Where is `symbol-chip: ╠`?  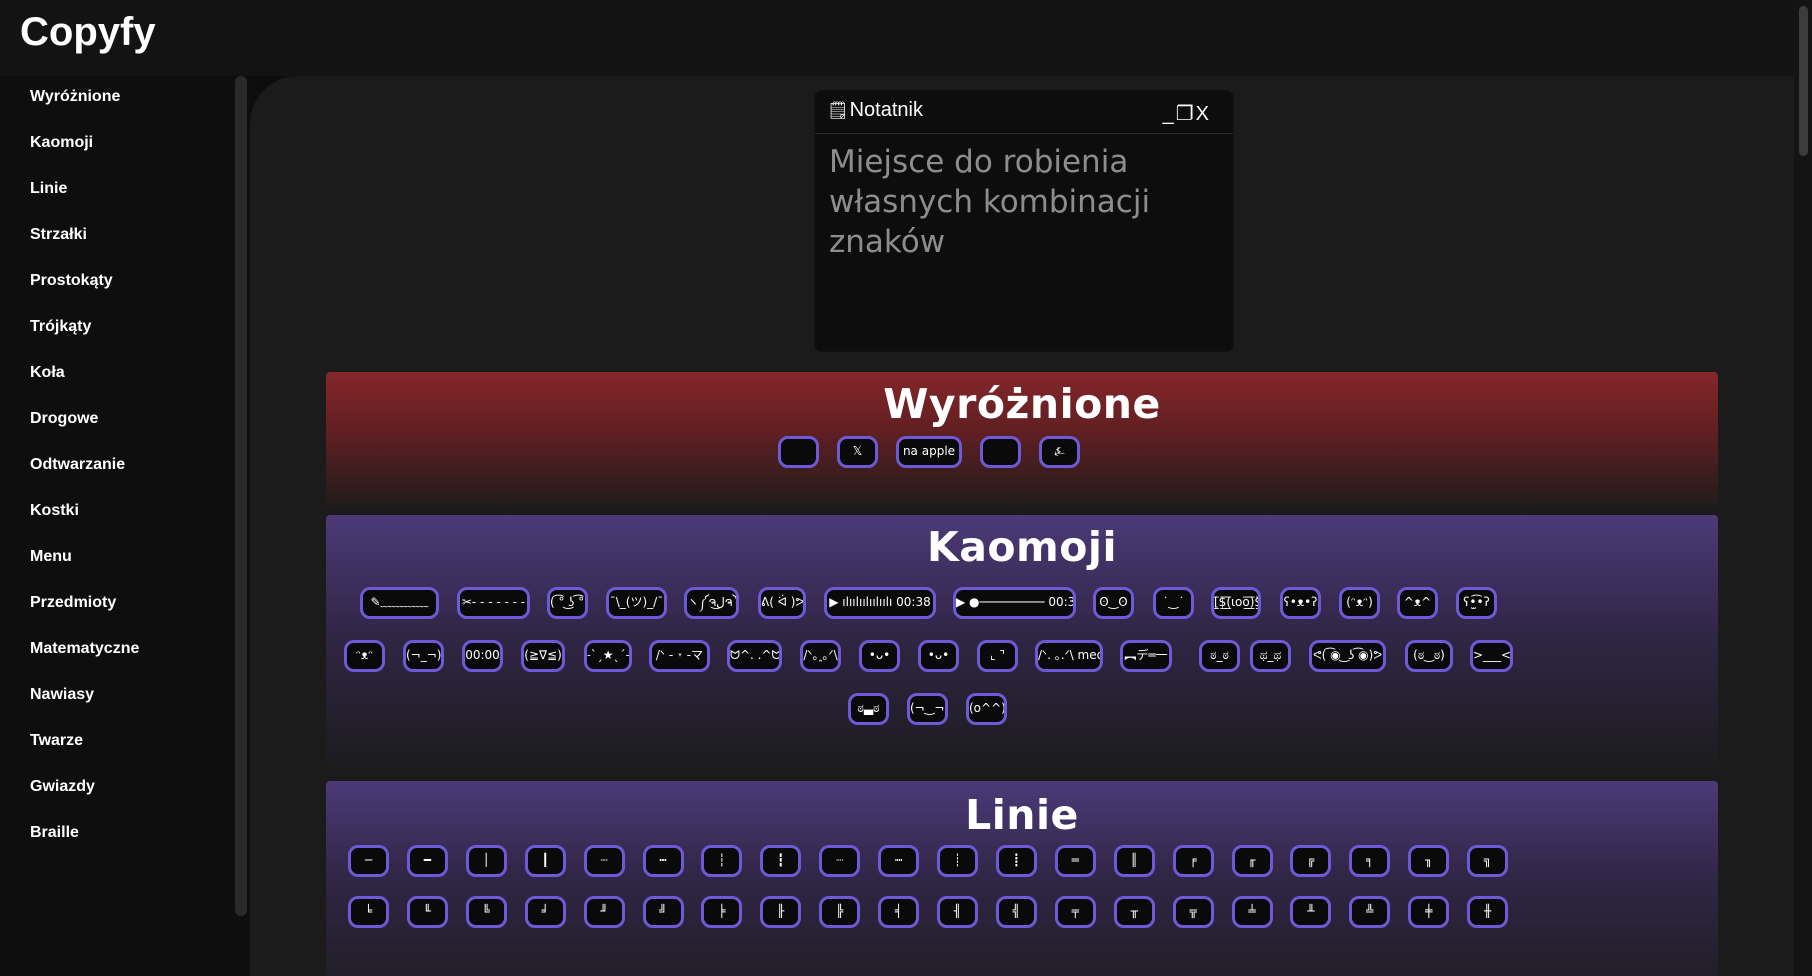 symbol-chip: ╠ is located at coordinates (840, 912).